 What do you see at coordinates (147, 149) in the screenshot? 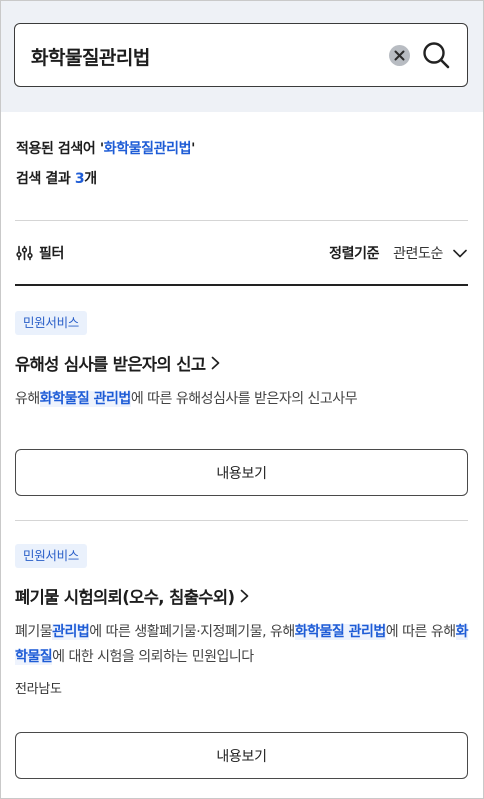
I see `applied-term: 화학물질관리법` at bounding box center [147, 149].